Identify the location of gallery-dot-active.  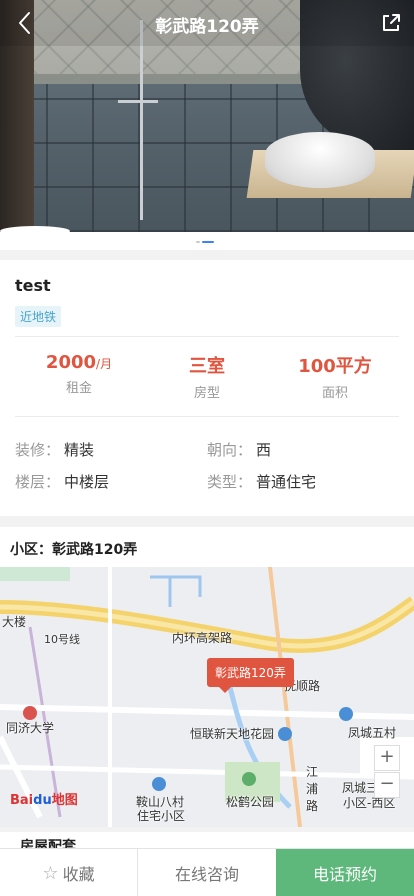
(208, 242).